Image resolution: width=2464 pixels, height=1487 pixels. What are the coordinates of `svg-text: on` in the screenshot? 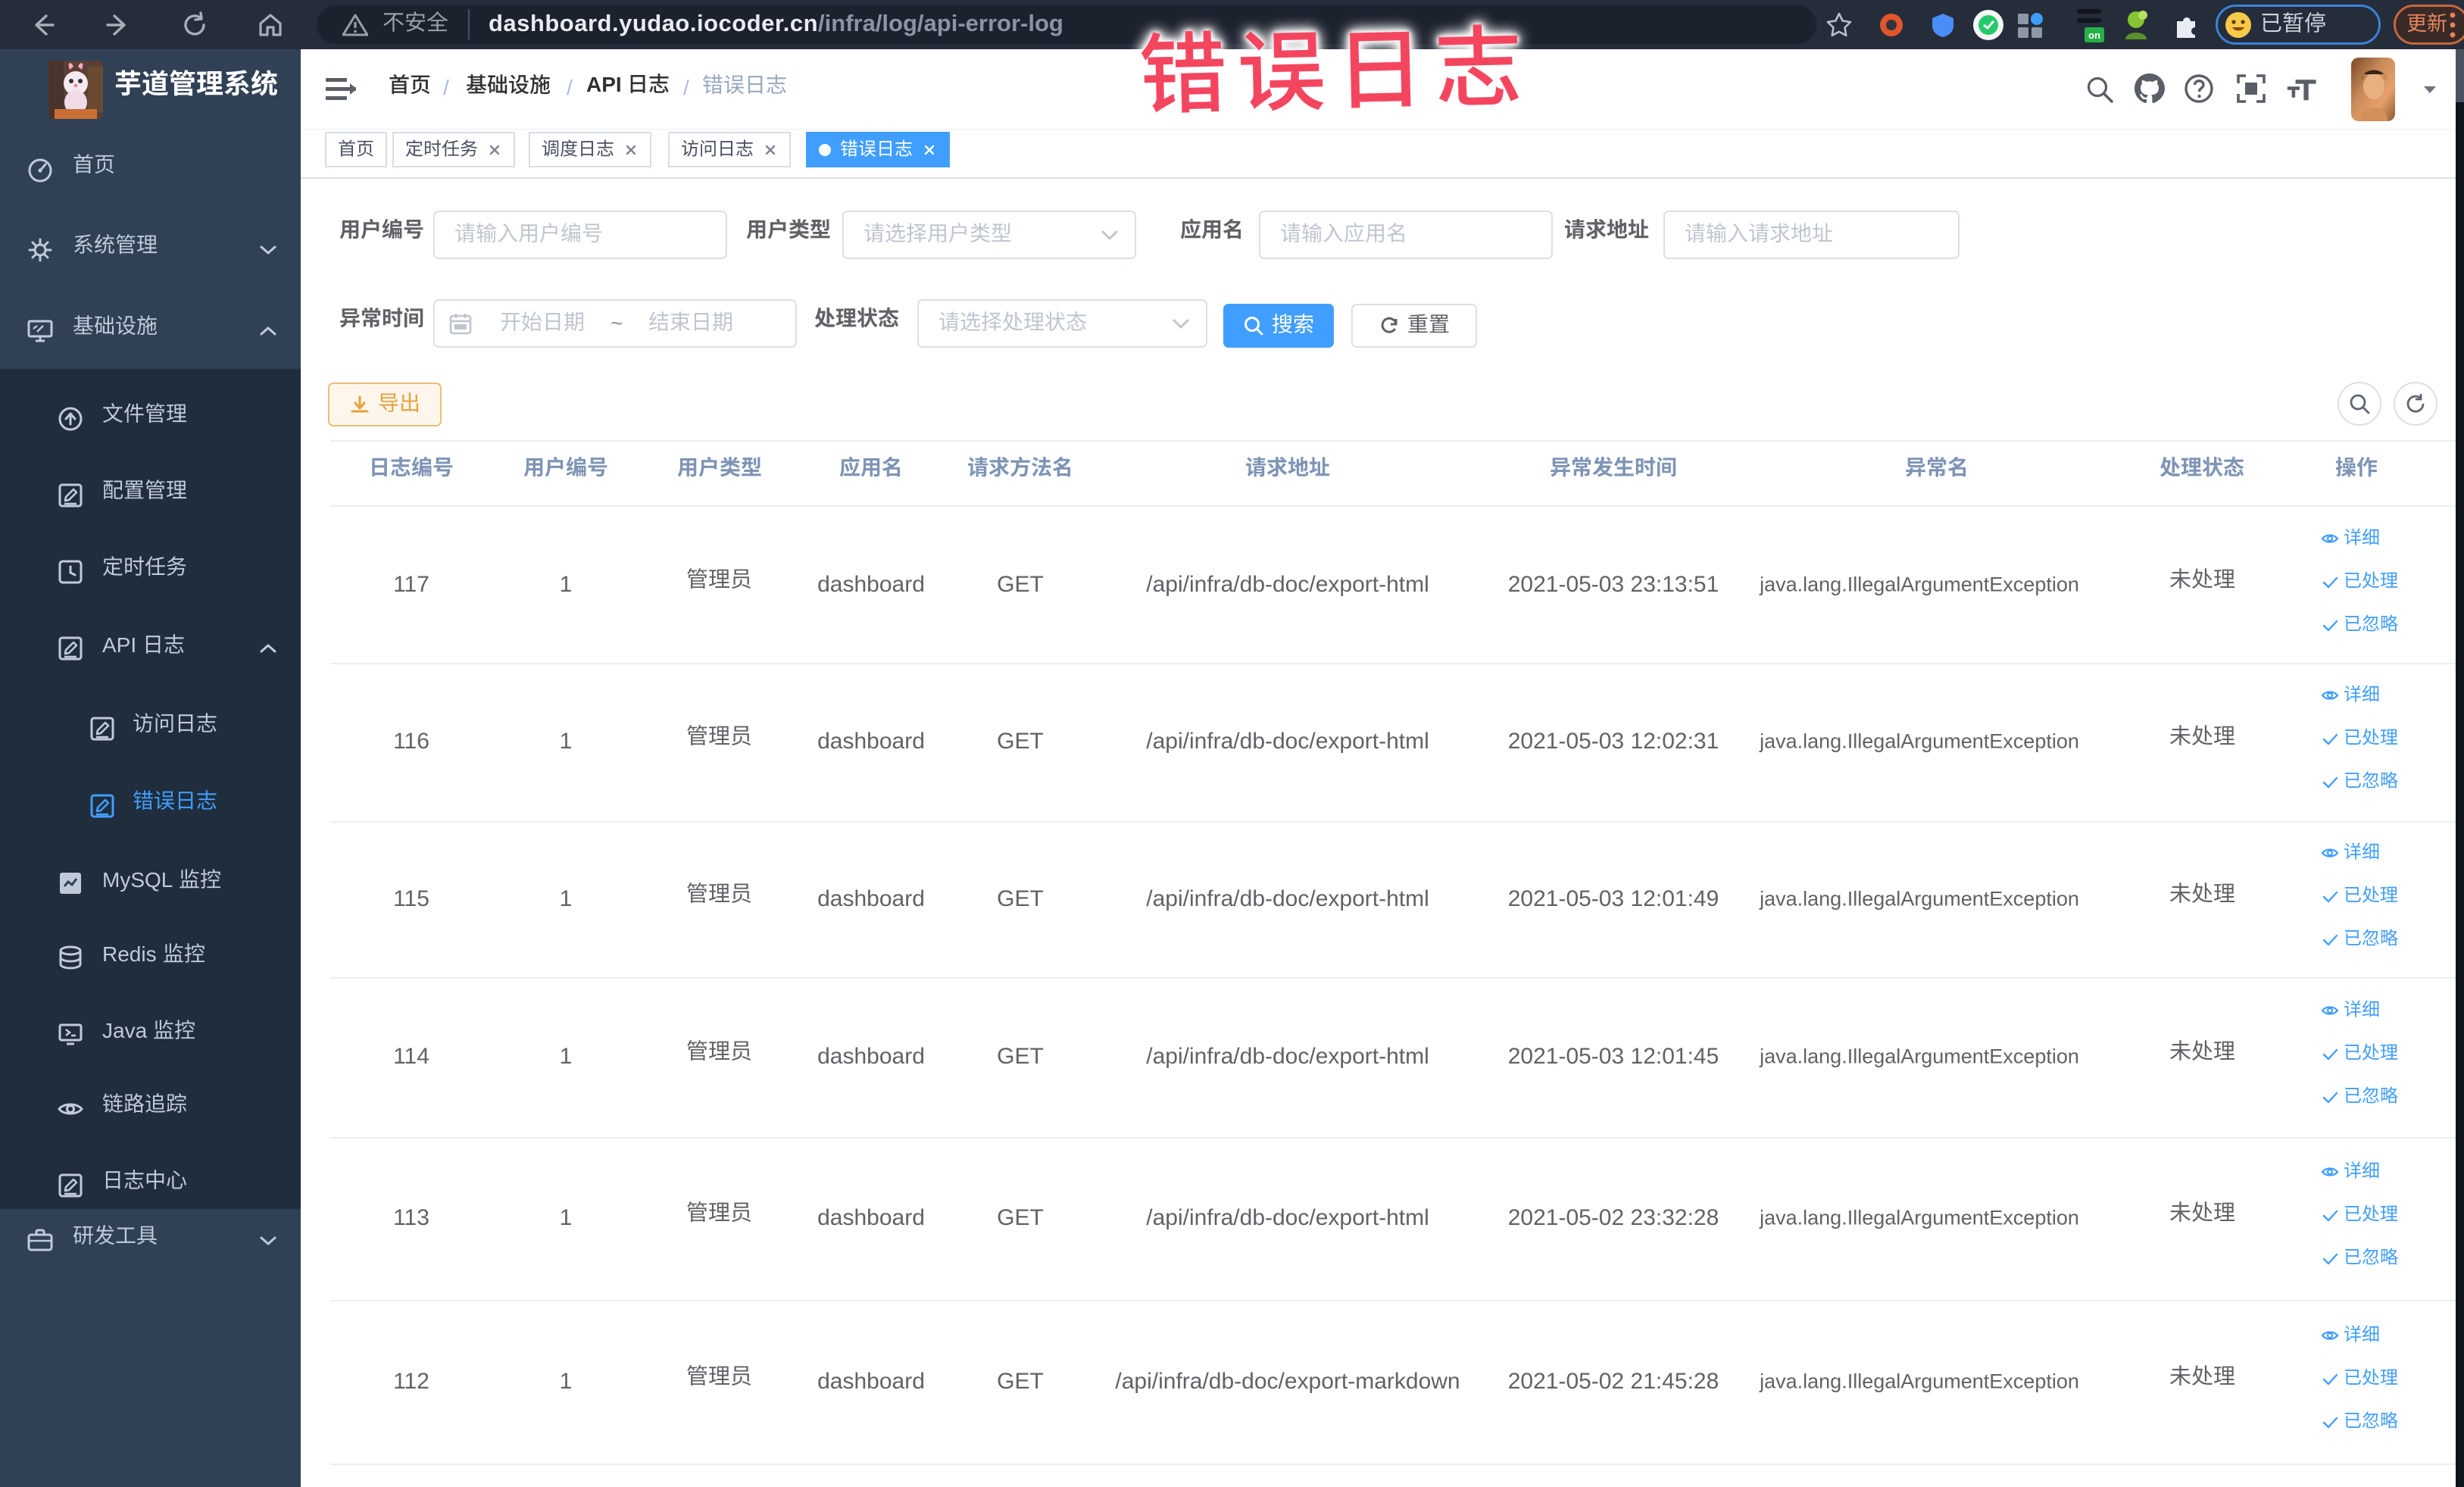 It's located at (2094, 35).